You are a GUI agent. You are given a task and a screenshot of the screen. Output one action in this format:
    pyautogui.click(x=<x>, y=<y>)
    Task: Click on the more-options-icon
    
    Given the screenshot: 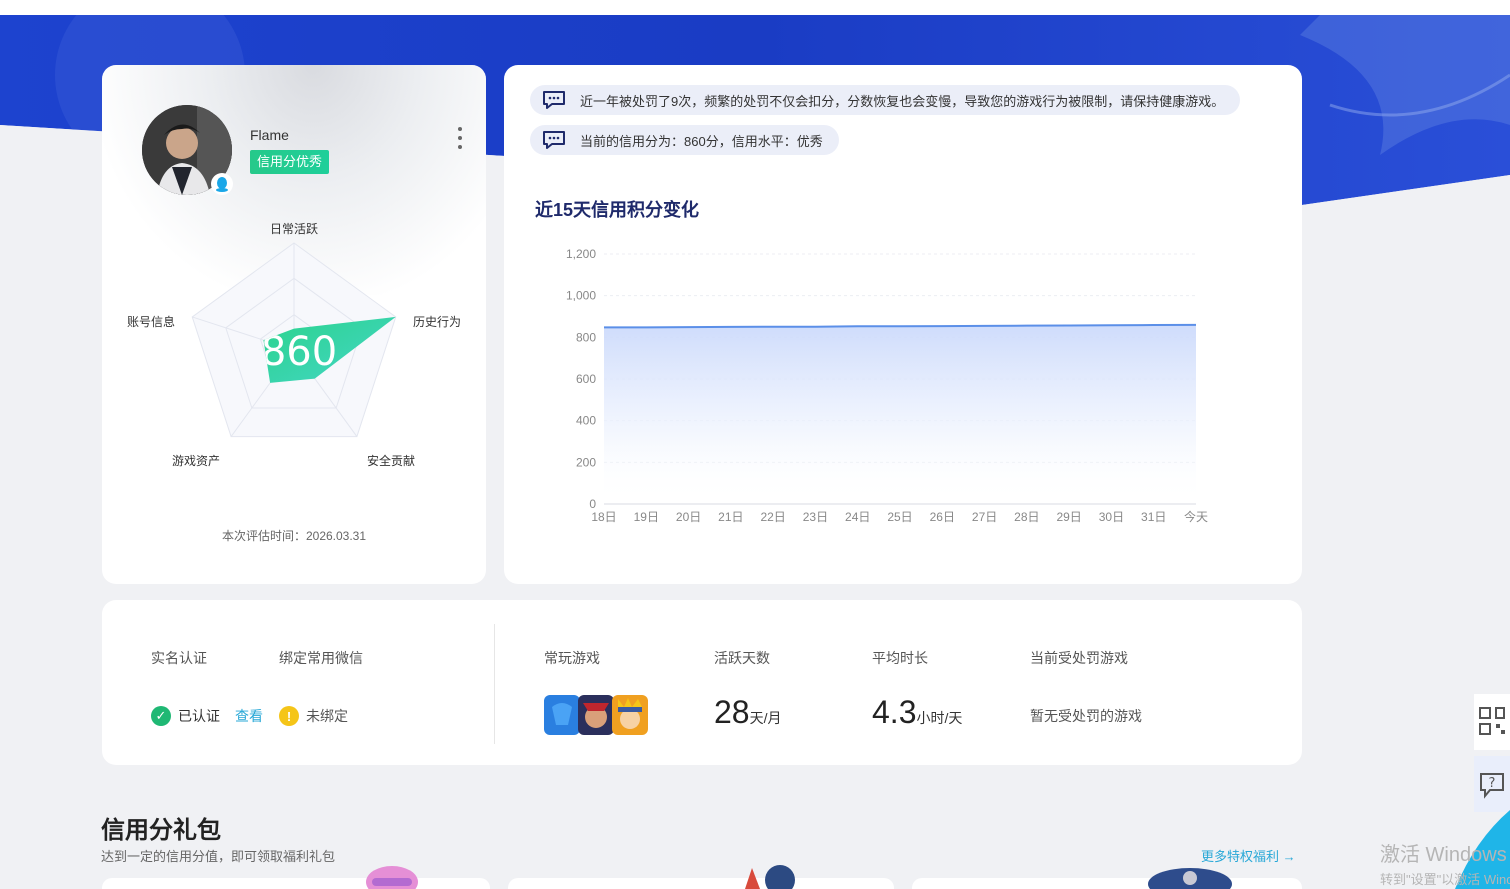 What is the action you would take?
    pyautogui.click(x=460, y=138)
    